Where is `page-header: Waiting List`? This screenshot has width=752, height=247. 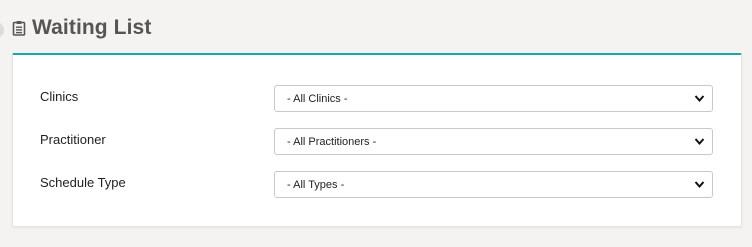
page-header: Waiting List is located at coordinates (81, 28).